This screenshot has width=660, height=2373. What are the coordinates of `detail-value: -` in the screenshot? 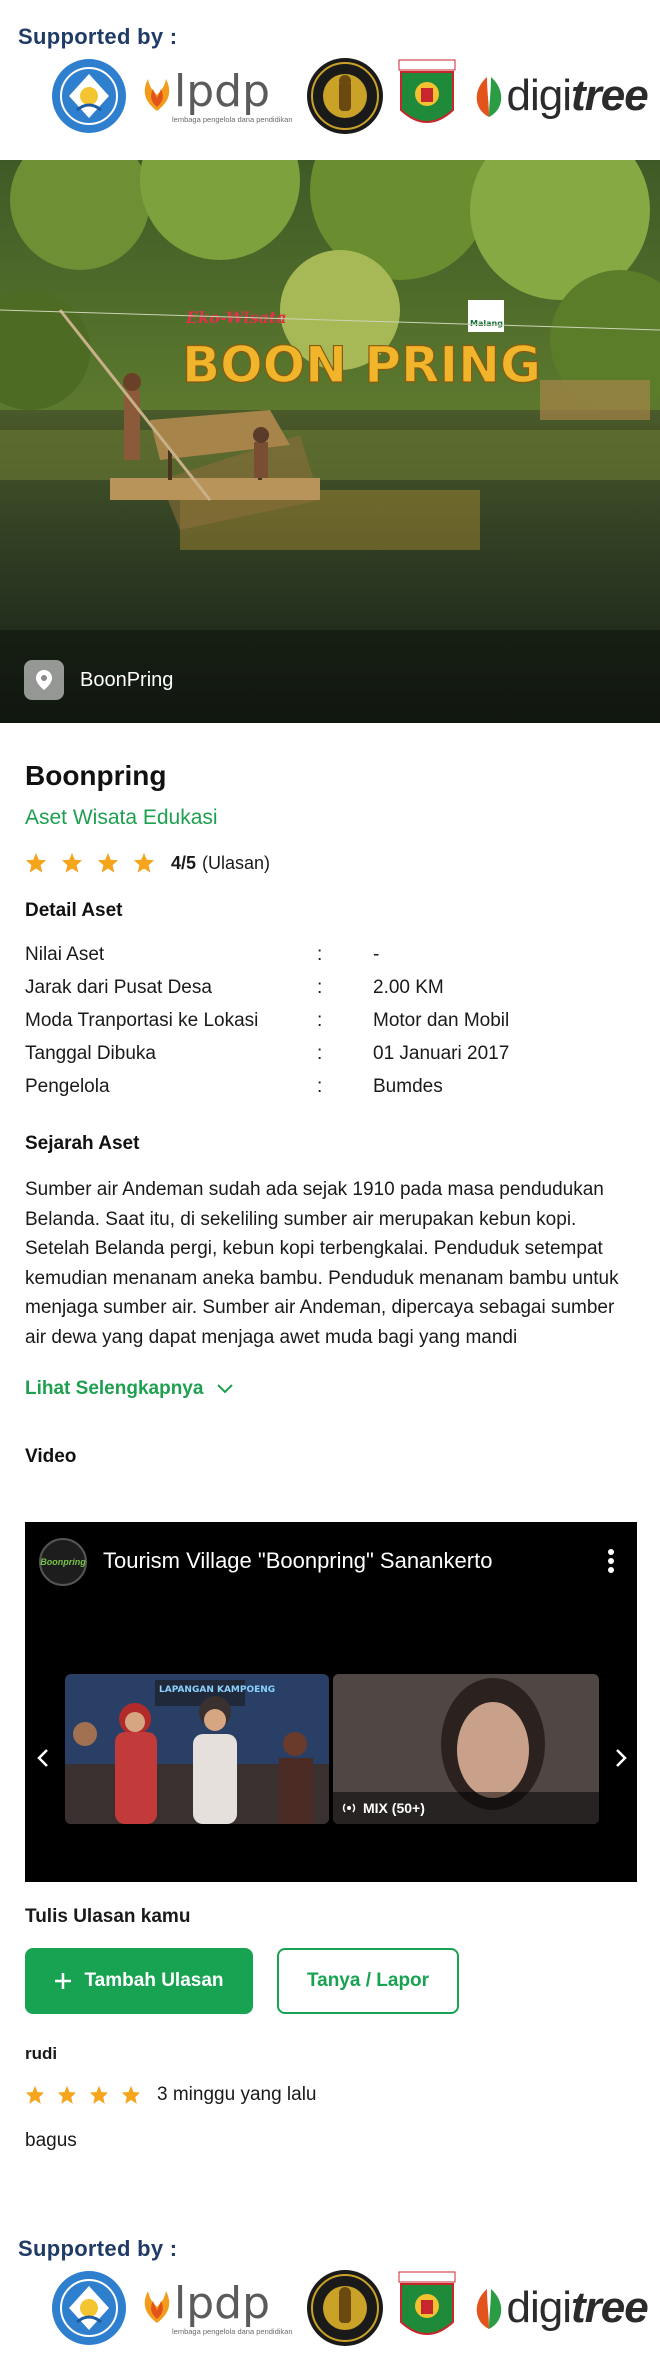 It's located at (376, 954).